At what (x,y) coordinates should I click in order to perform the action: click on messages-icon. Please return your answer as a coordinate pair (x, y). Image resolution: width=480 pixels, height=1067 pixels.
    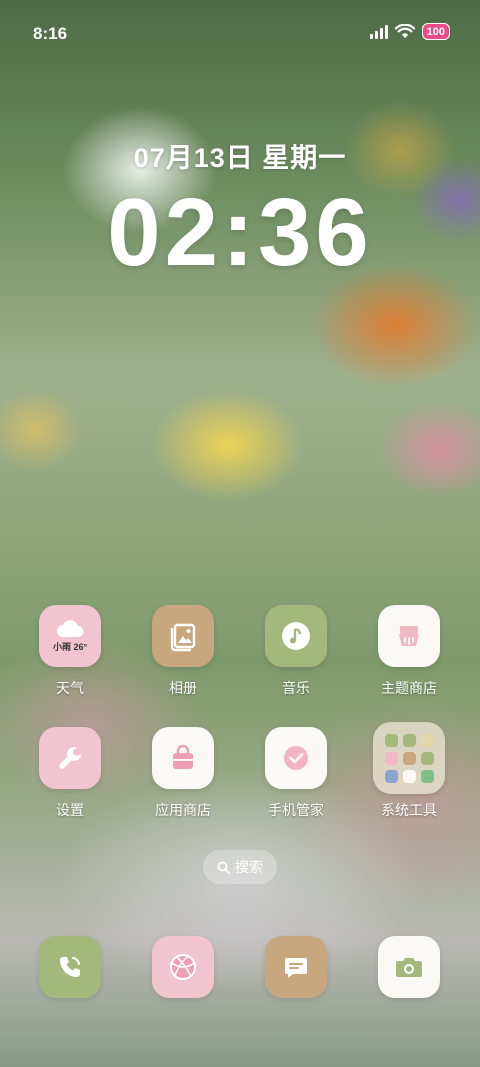
    Looking at the image, I should click on (296, 967).